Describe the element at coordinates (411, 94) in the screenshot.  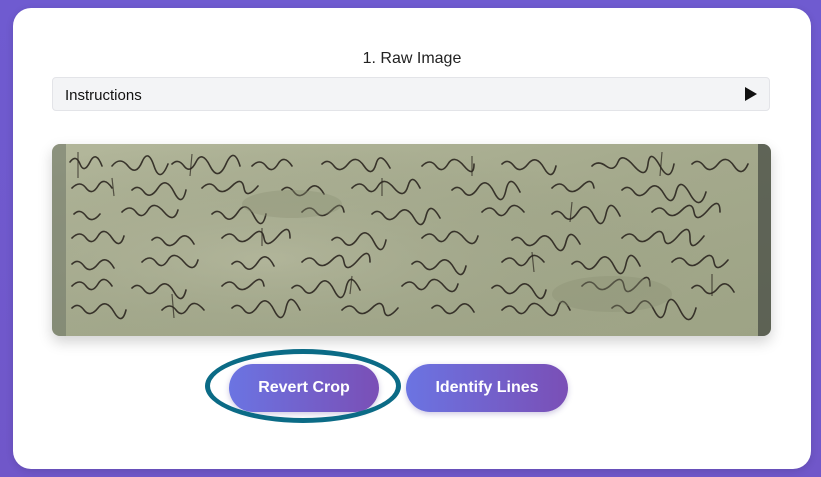
I see `instructions-toggle: Instructions` at that location.